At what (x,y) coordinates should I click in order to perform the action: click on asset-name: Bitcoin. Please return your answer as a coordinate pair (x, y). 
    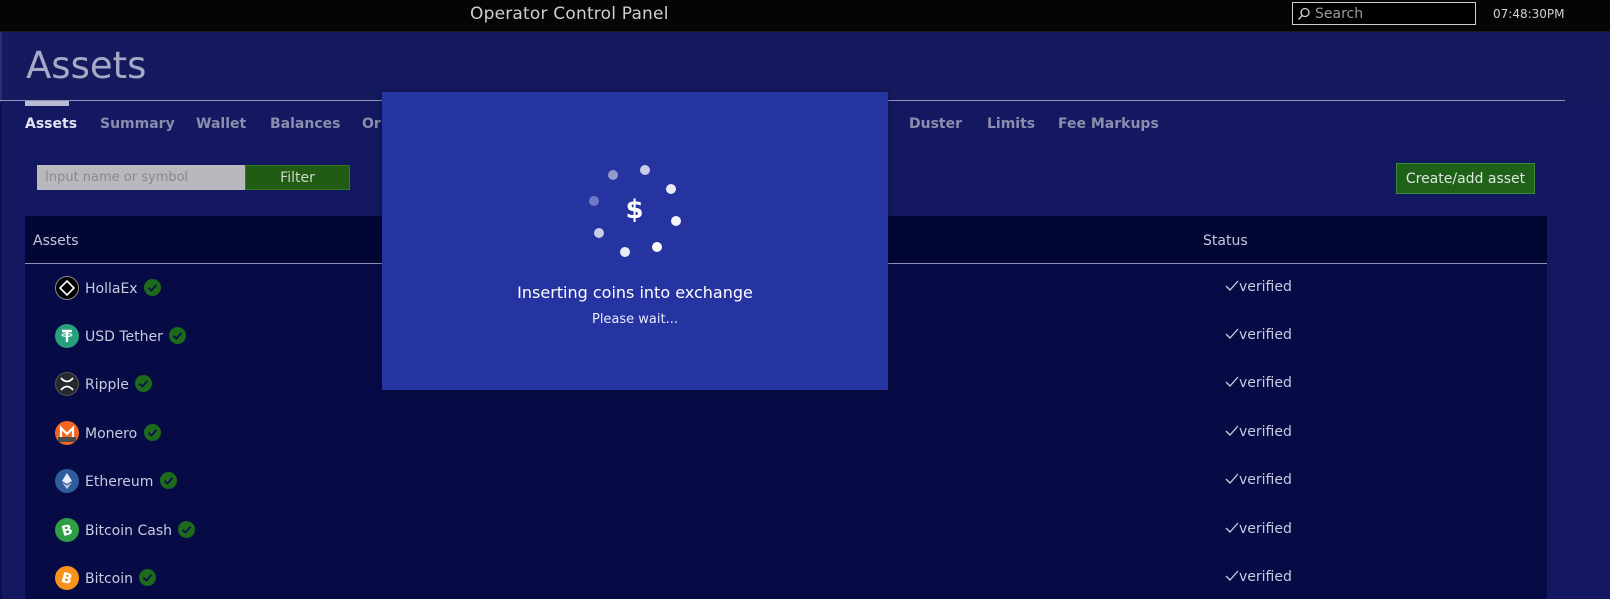
    Looking at the image, I should click on (121, 578).